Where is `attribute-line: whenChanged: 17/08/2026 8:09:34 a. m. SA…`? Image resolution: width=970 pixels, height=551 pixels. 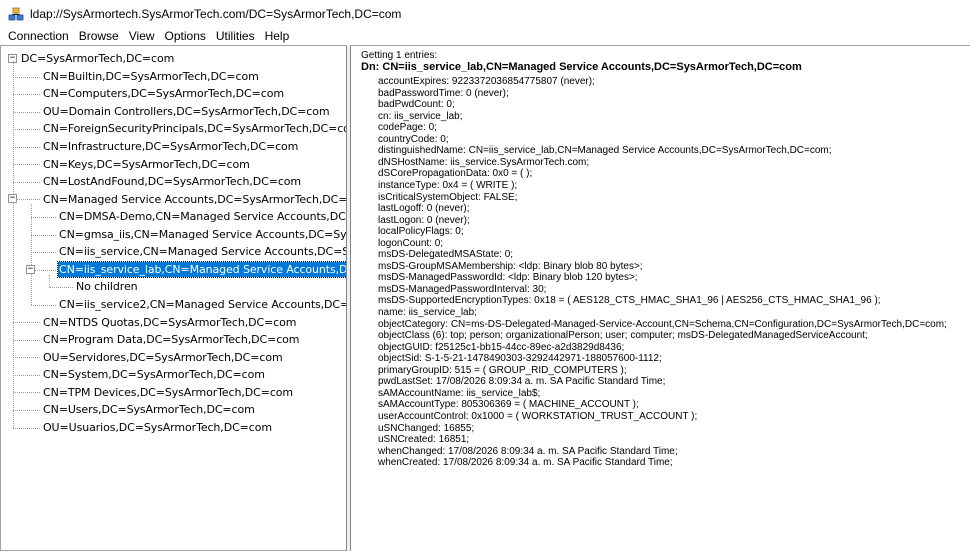
attribute-line: whenChanged: 17/08/2026 8:09:34 a. m. SA… is located at coordinates (528, 451).